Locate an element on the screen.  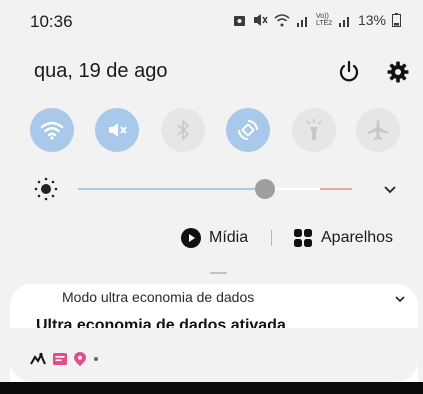
flashlight-icon is located at coordinates (314, 129).